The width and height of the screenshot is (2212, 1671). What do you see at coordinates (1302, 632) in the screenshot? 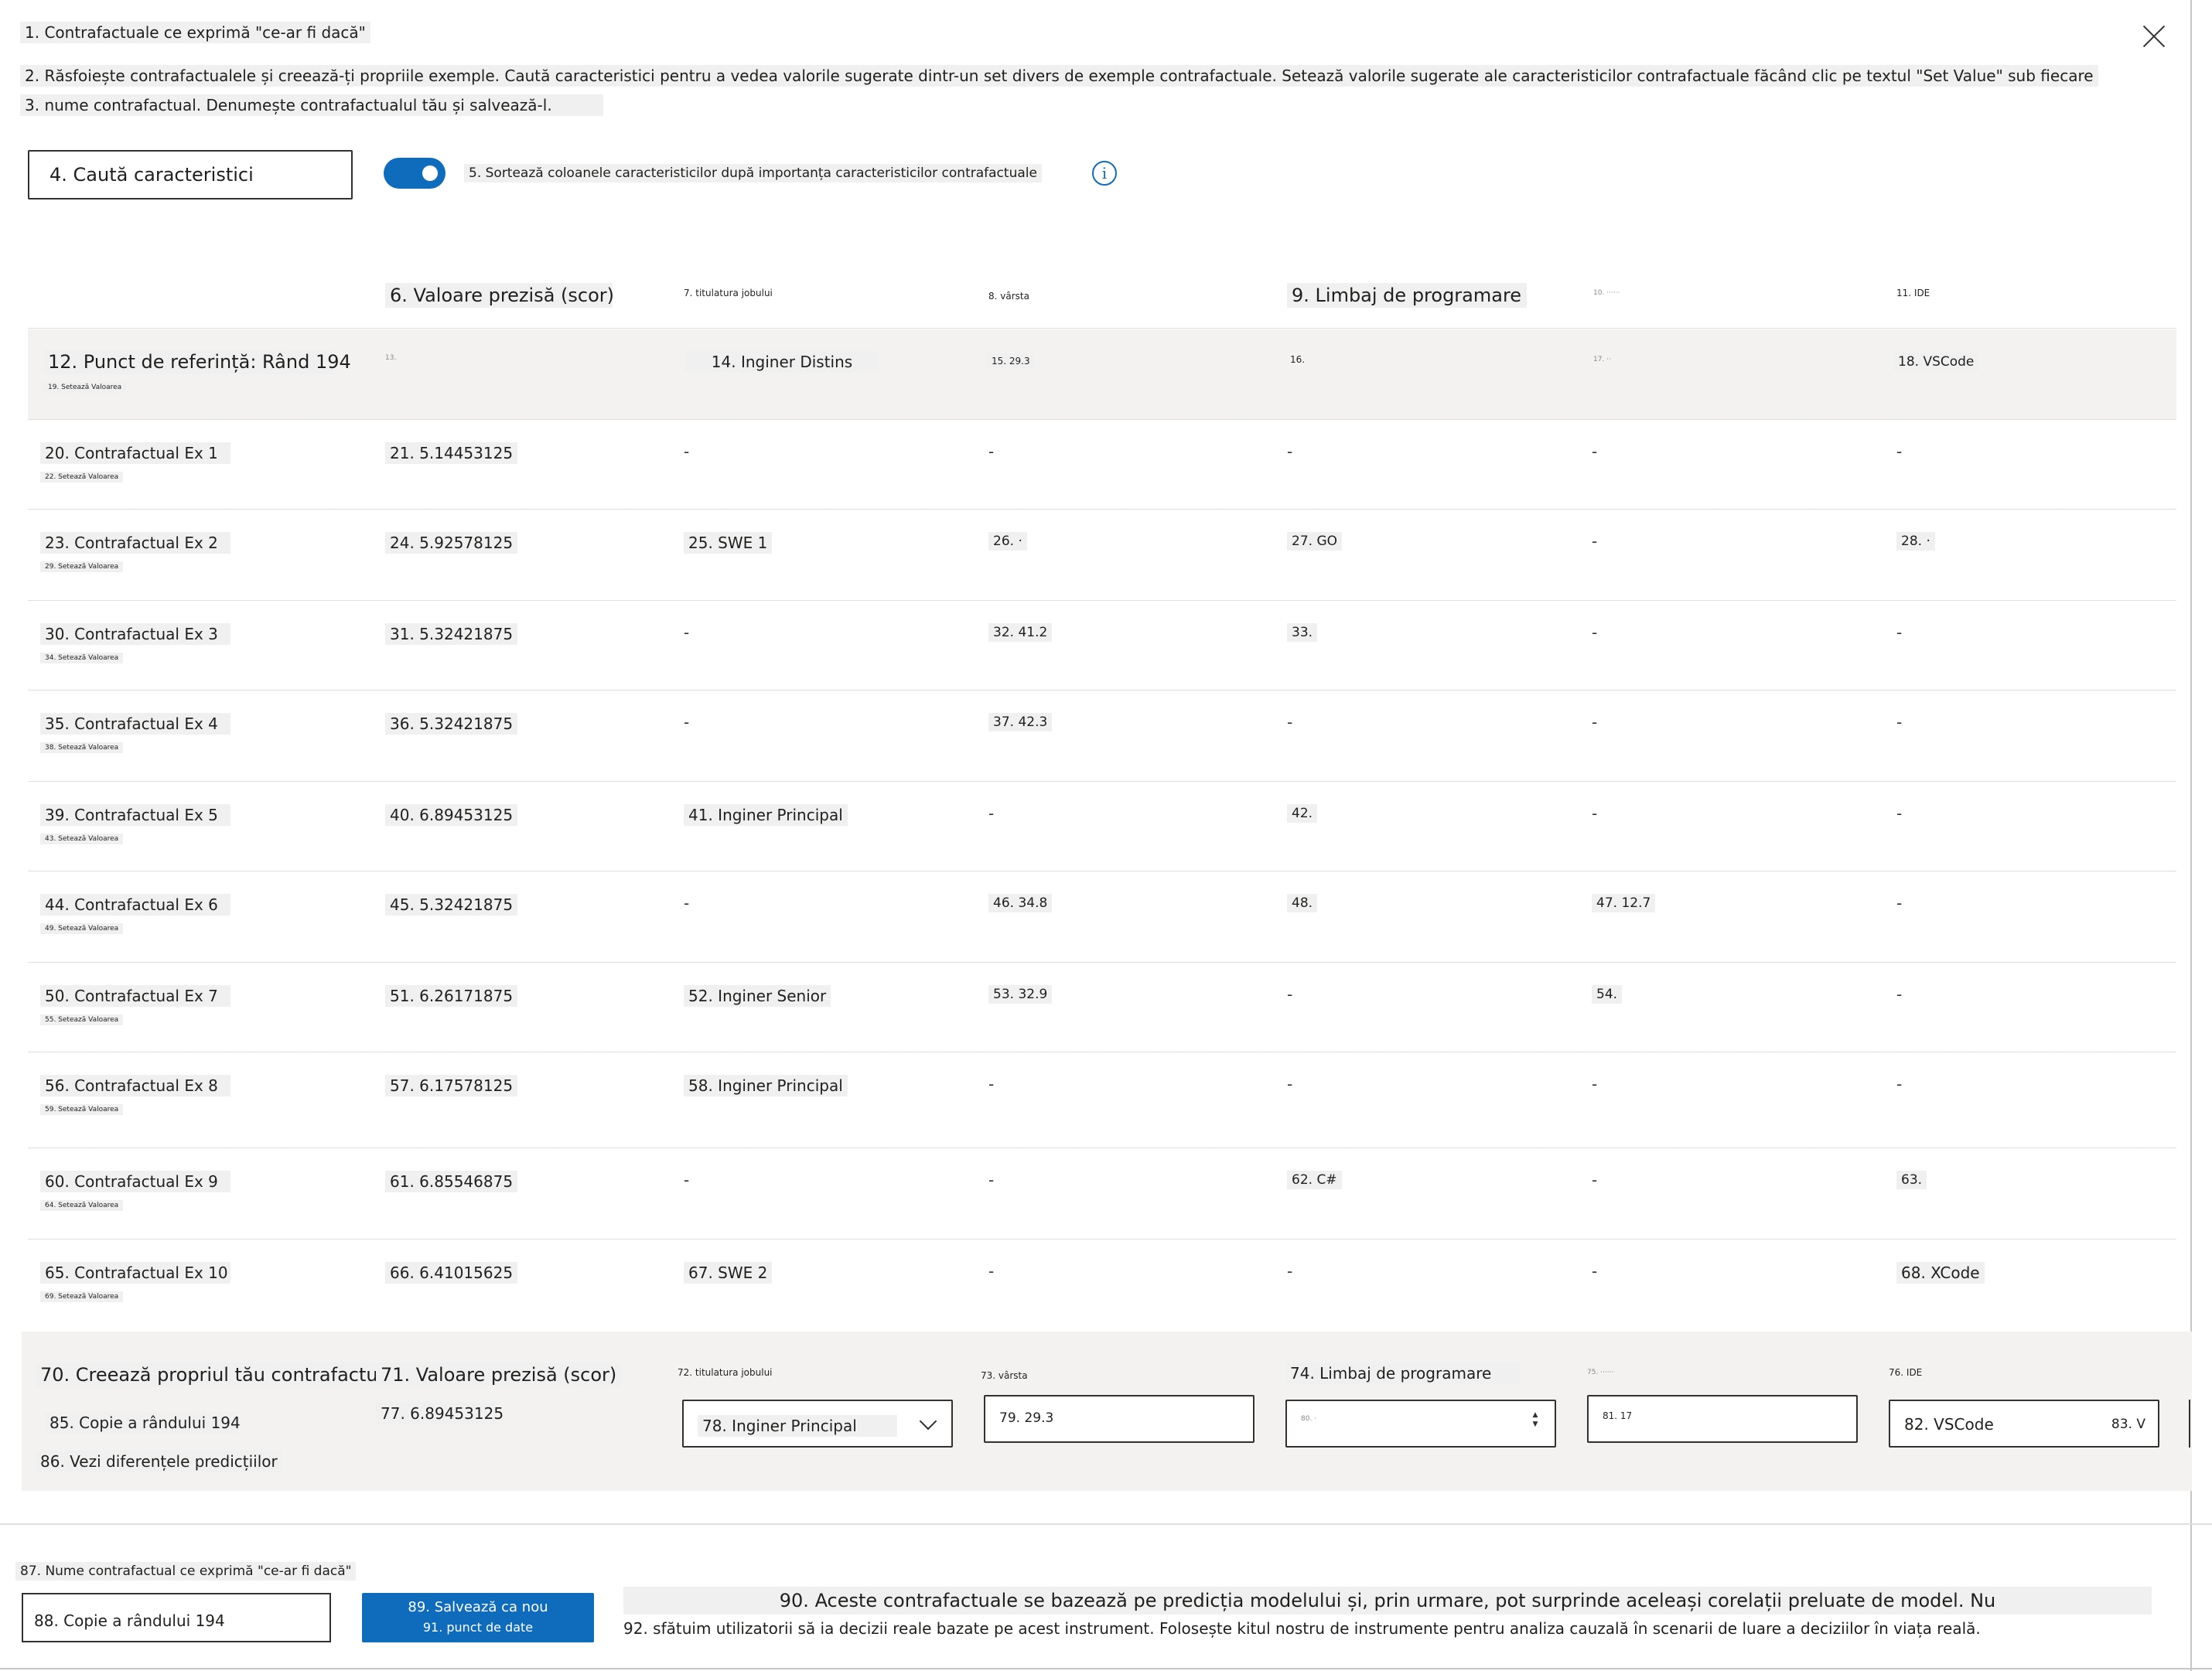
I see `cell-language: 33.` at bounding box center [1302, 632].